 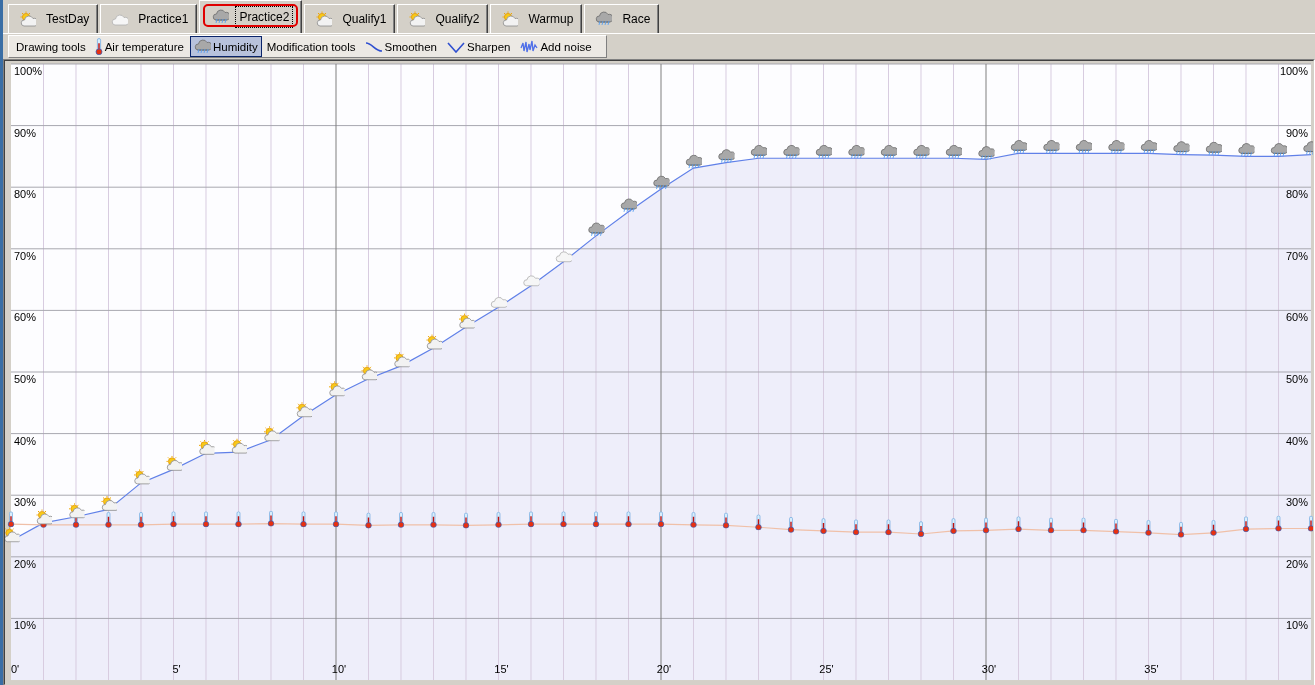 What do you see at coordinates (501, 669) in the screenshot?
I see `axis-label: 15'` at bounding box center [501, 669].